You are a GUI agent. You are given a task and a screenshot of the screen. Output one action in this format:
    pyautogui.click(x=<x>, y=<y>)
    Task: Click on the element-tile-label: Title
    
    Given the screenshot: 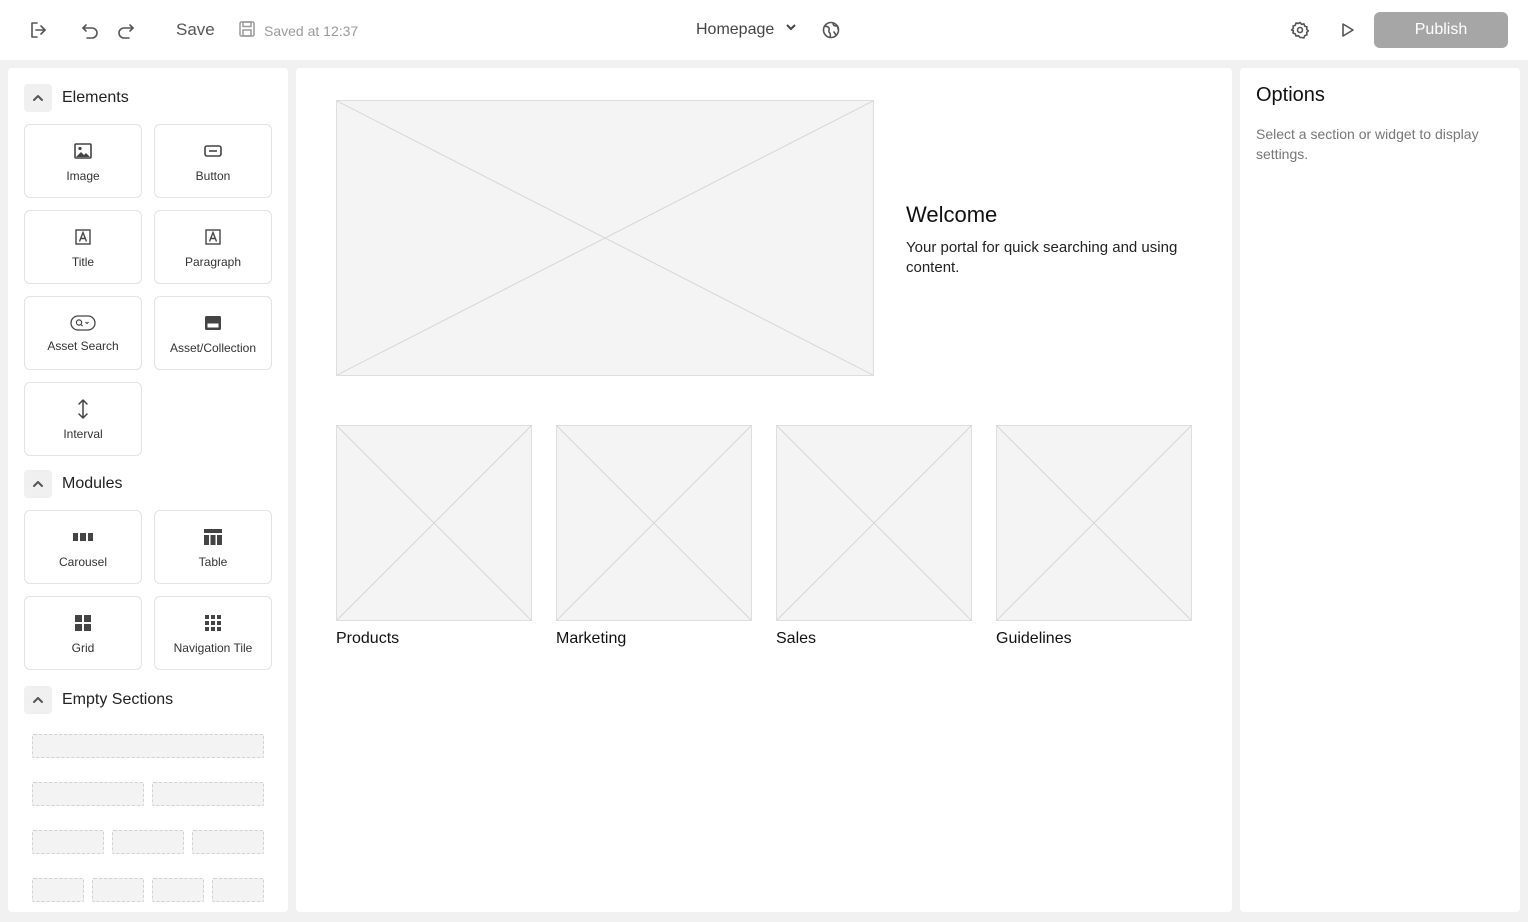 What is the action you would take?
    pyautogui.click(x=83, y=262)
    